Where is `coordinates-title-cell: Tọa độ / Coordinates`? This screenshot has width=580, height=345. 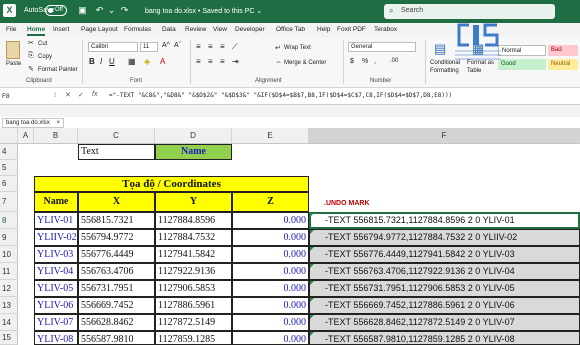
coordinates-title-cell: Tọa độ / Coordinates is located at coordinates (171, 184).